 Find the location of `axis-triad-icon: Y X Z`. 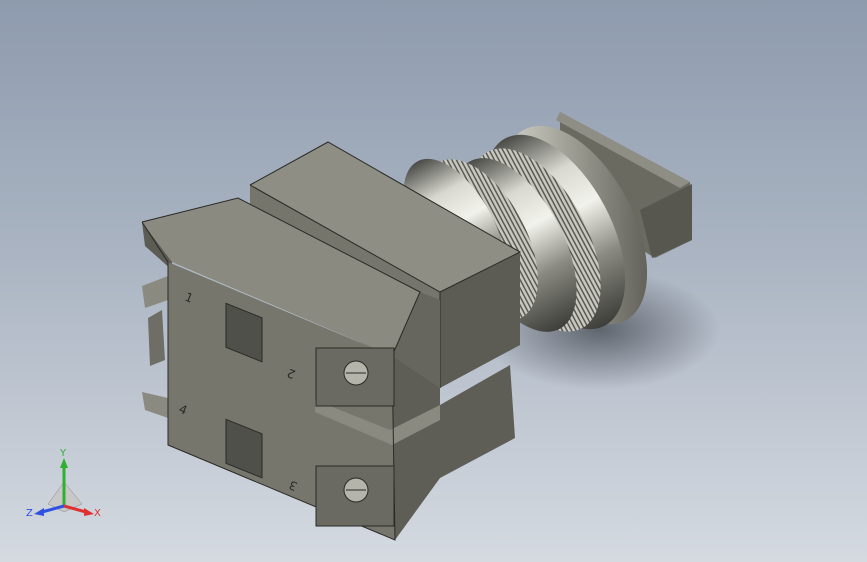

axis-triad-icon: Y X Z is located at coordinates (63, 483).